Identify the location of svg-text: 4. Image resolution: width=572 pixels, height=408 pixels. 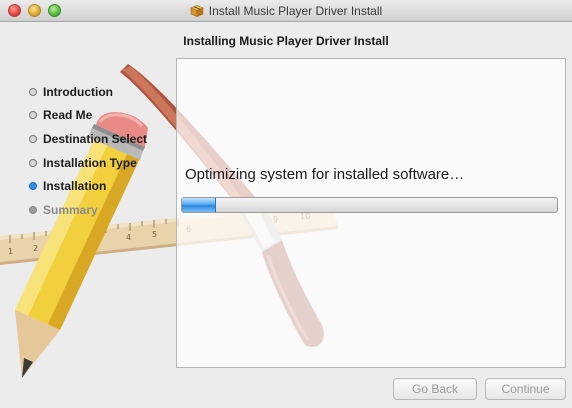
(128, 237).